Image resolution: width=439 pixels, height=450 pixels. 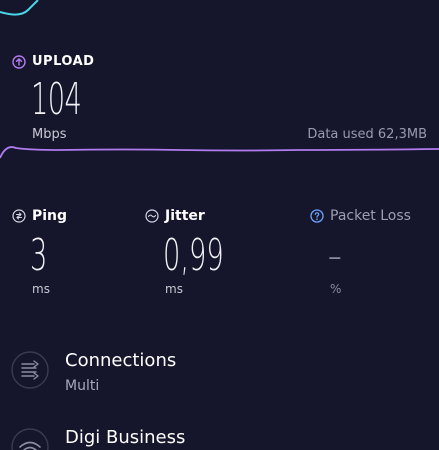 I want to click on connections-item: Connections Multi, so click(x=93, y=372).